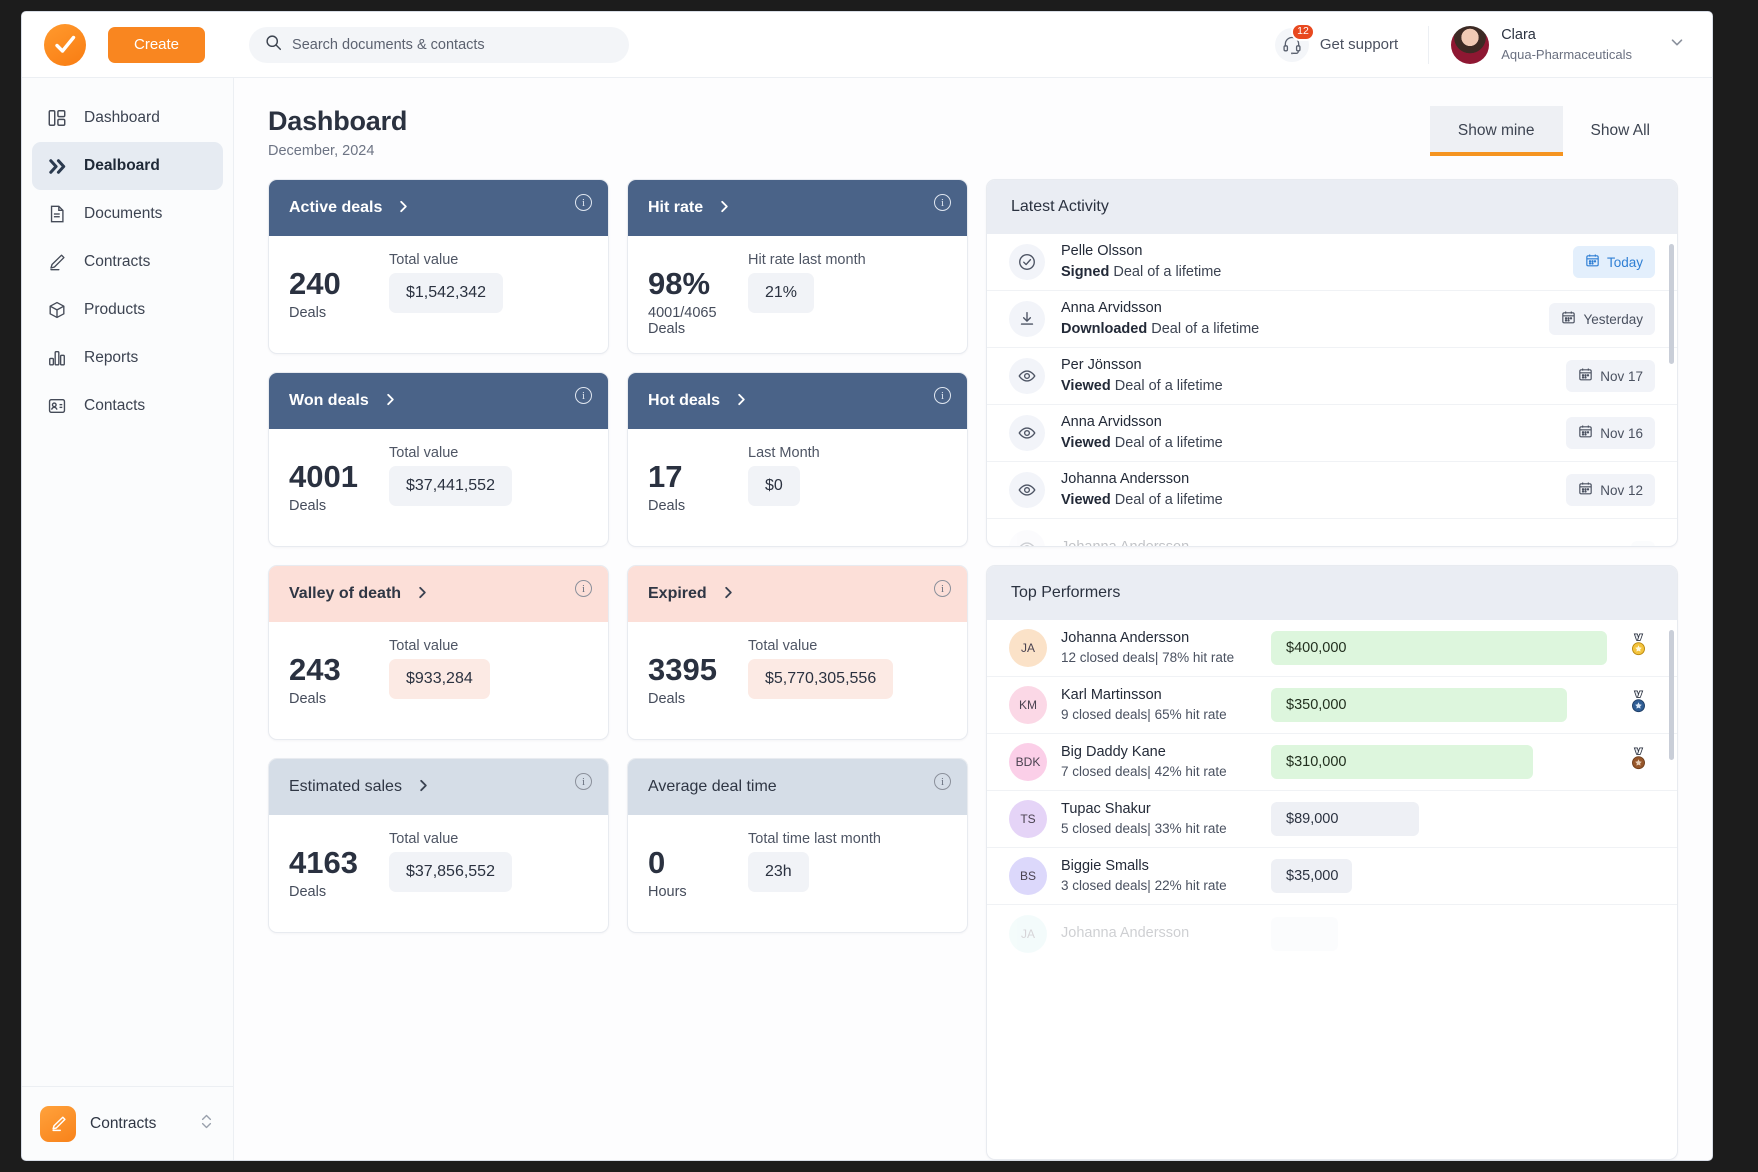 The width and height of the screenshot is (1758, 1172). I want to click on kpi-card-body: 3395 Deals Total value $5,770,305,556, so click(797, 680).